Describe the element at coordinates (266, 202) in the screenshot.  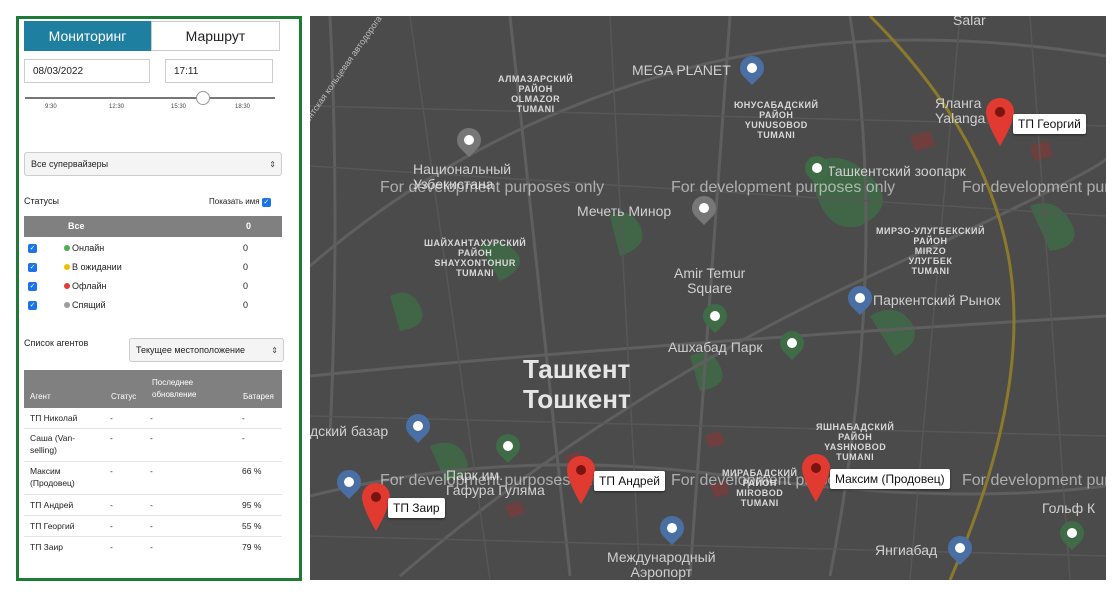
I see `show-name-checkbox: ✓` at that location.